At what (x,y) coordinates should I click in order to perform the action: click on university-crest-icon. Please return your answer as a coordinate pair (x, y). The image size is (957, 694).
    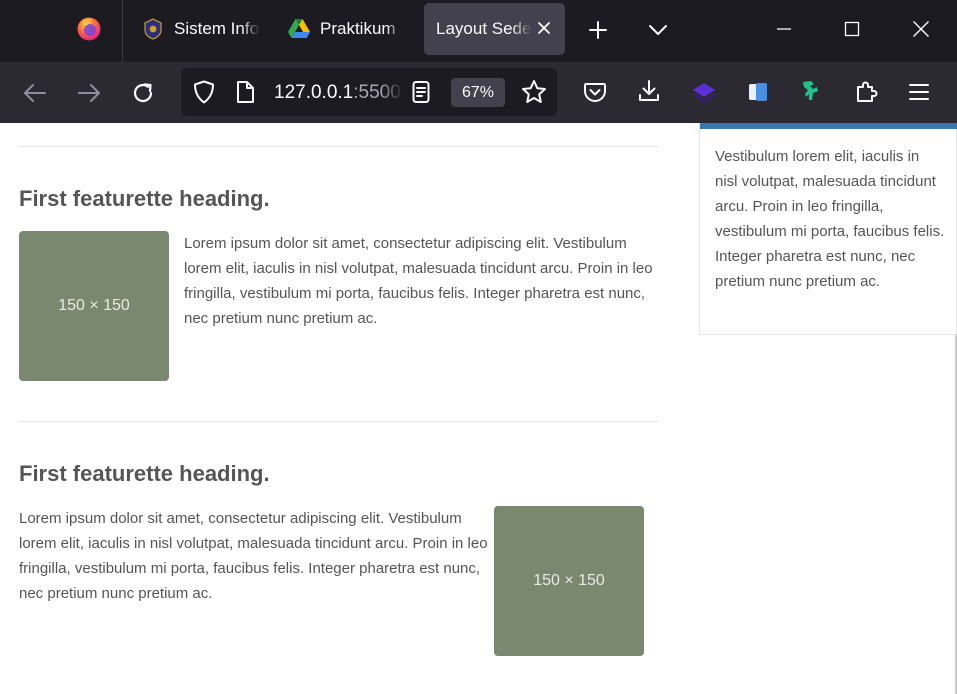
    Looking at the image, I should click on (153, 29).